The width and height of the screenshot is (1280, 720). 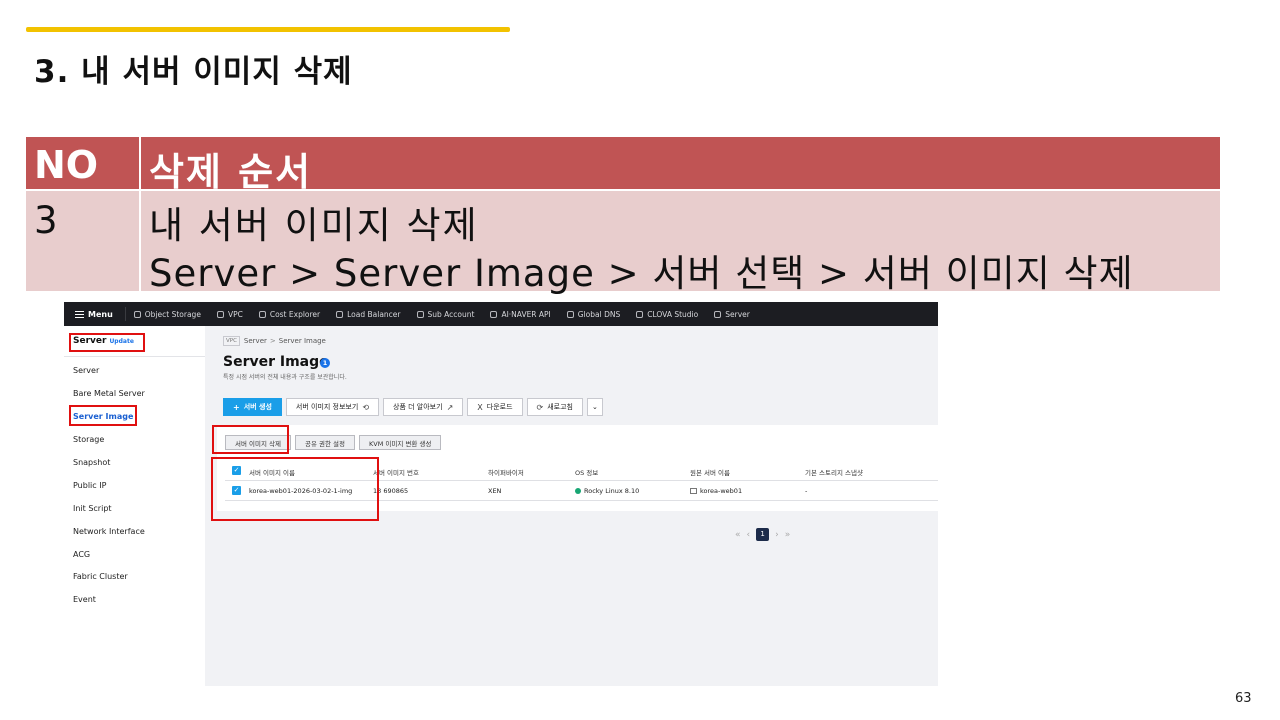 What do you see at coordinates (140, 214) in the screenshot?
I see `column-divider` at bounding box center [140, 214].